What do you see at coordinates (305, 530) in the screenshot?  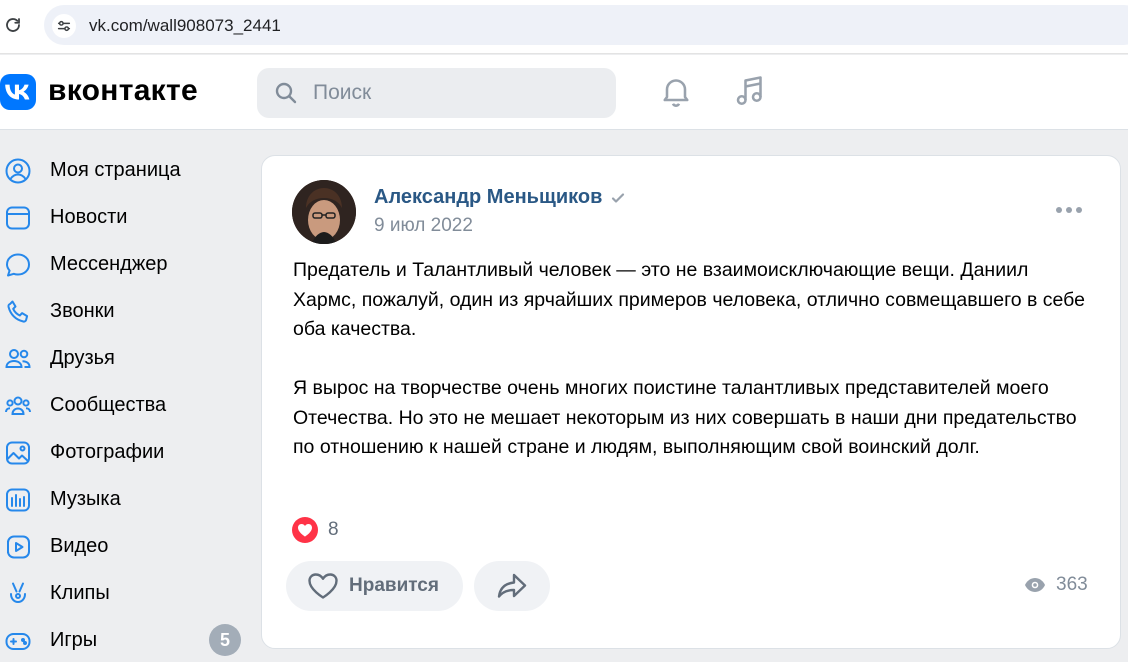 I see `heart-reaction-icon` at bounding box center [305, 530].